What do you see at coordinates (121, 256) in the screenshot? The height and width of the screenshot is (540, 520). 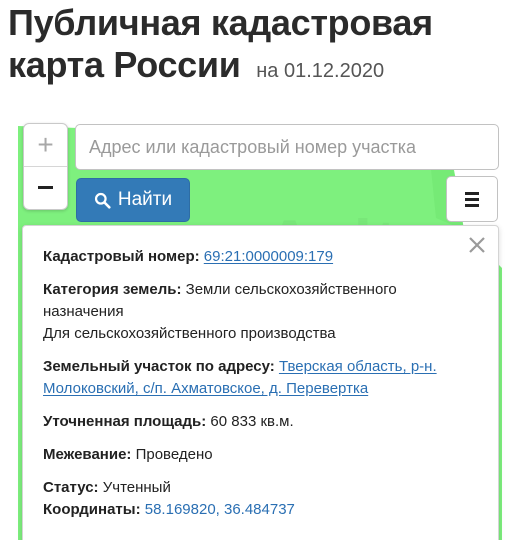 I see `cadastral-number-label: Кадастровый номер:` at bounding box center [121, 256].